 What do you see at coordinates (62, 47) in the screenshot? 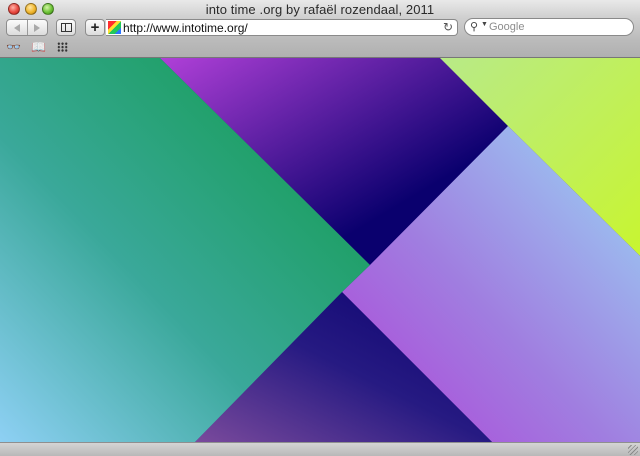
I see `grid-icon` at bounding box center [62, 47].